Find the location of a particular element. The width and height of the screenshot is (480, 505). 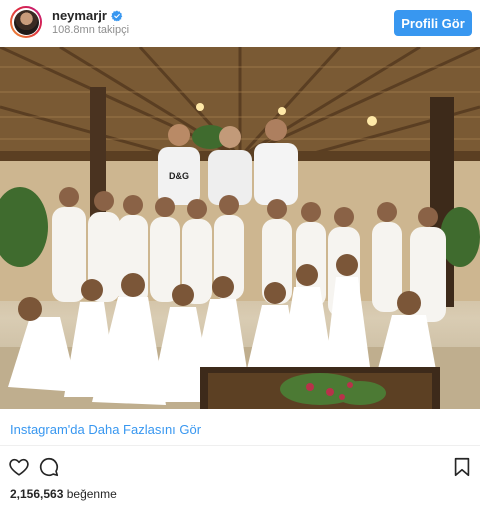

like-count: 2,156,563 beğenme is located at coordinates (63, 494).